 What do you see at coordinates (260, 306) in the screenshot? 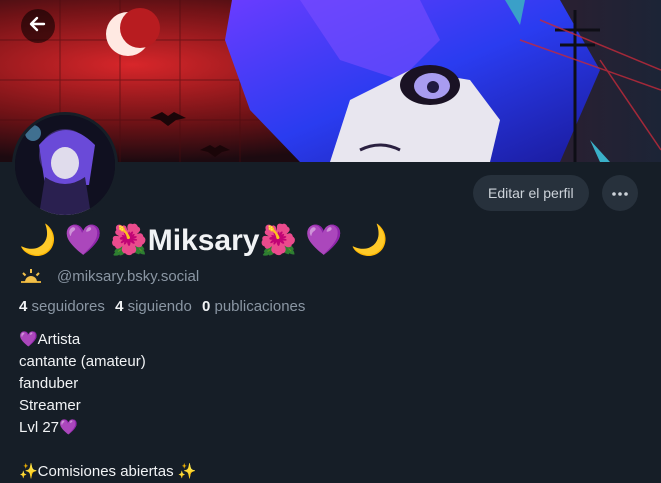
I see `posts-label: publicaciones` at bounding box center [260, 306].